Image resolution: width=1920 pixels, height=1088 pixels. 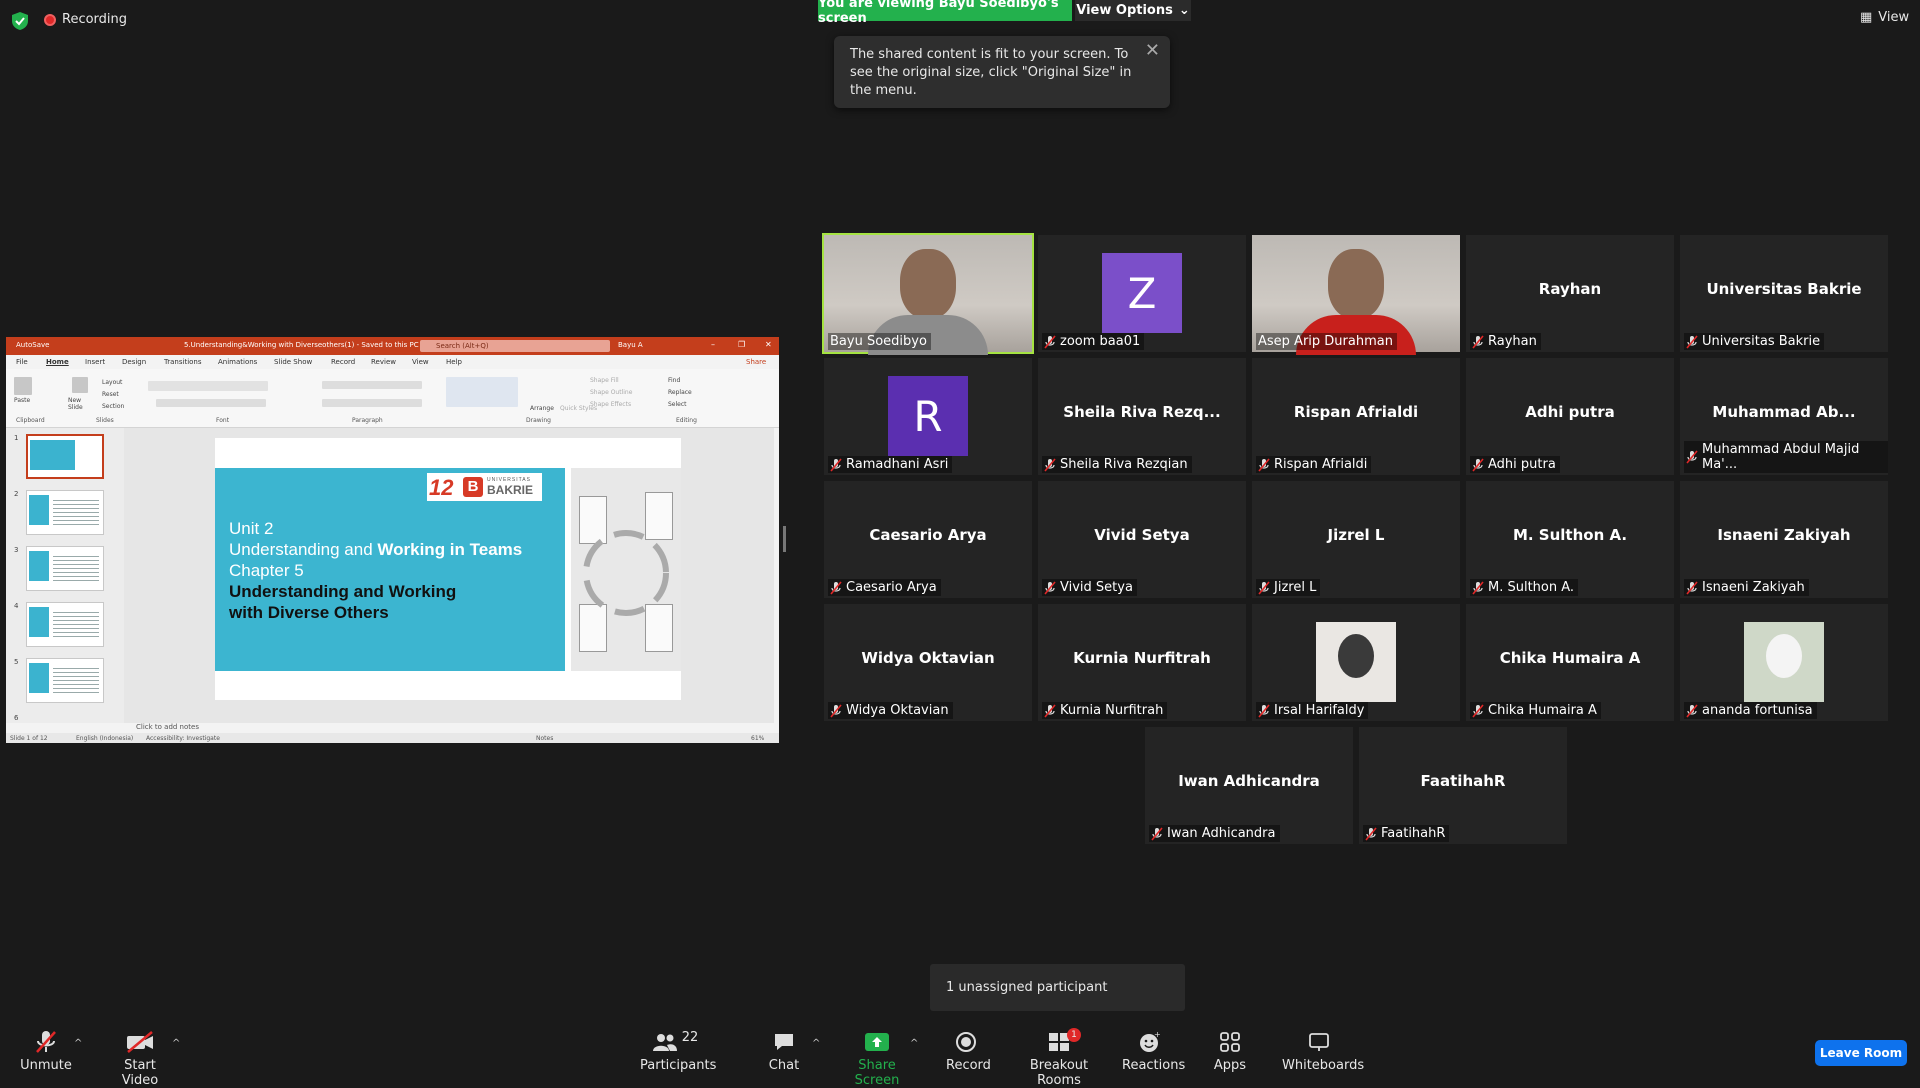 I want to click on ppt-user: Bayu A, so click(x=630, y=345).